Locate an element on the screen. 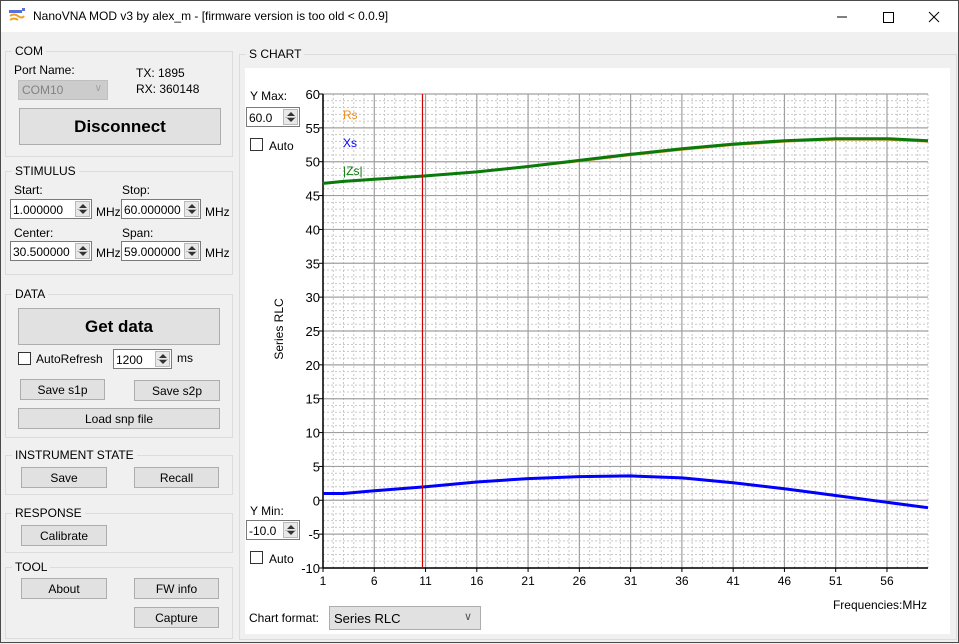  minimize-button is located at coordinates (842, 16).